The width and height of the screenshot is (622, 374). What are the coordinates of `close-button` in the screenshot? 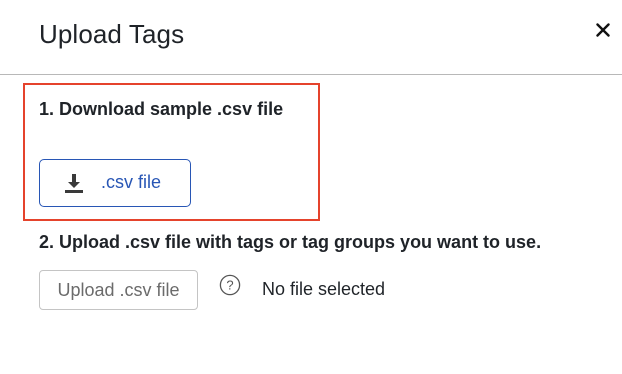 It's located at (603, 30).